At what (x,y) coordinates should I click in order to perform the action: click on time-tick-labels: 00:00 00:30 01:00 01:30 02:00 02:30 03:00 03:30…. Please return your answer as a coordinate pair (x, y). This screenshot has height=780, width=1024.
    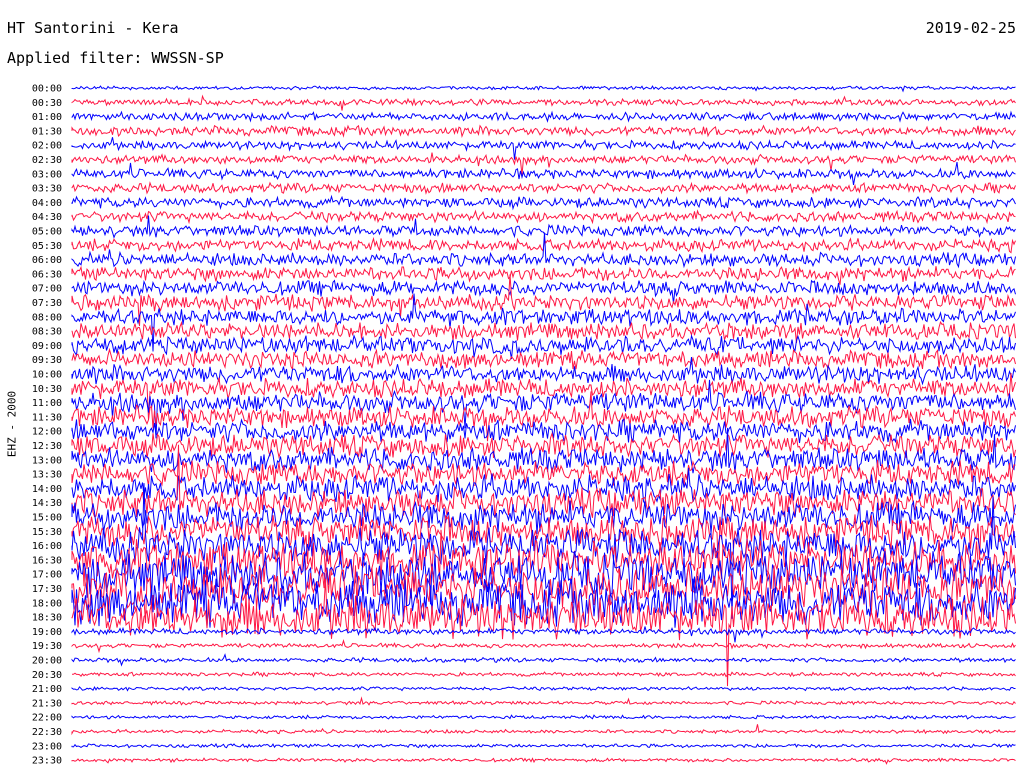
    Looking at the image, I should click on (47, 425).